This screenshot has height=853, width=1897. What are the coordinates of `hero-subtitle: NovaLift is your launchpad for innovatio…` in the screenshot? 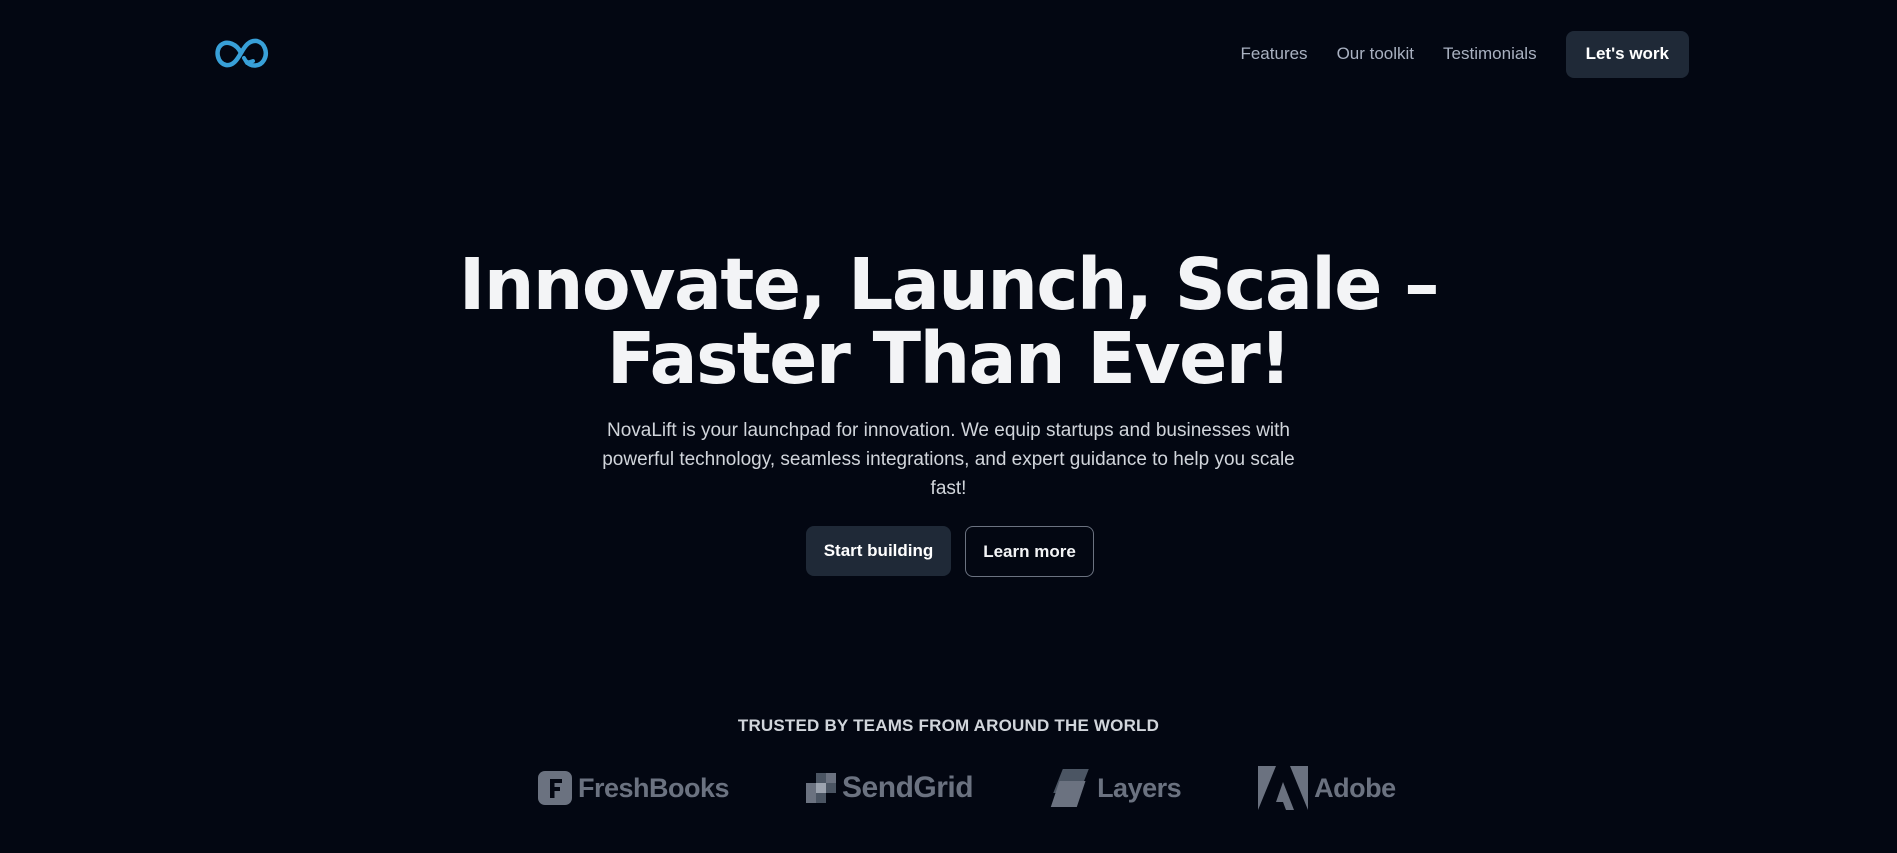 It's located at (948, 459).